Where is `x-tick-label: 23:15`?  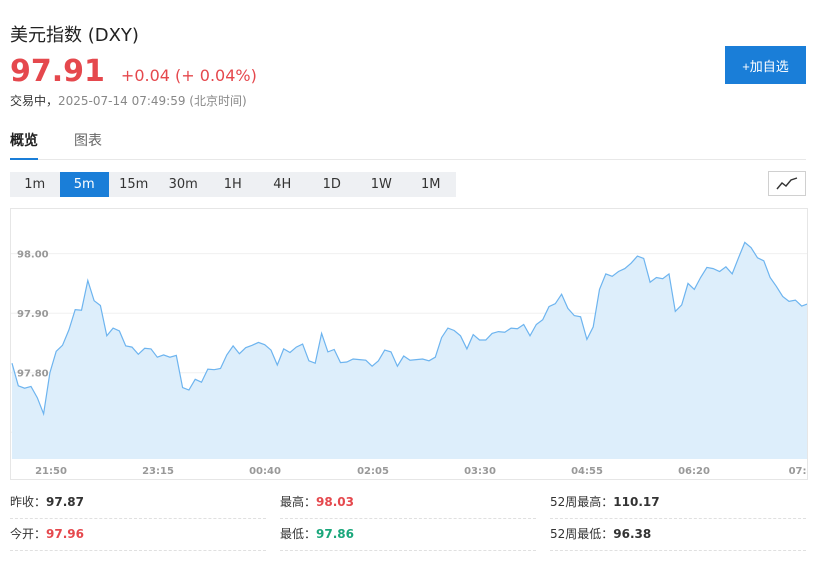
x-tick-label: 23:15 is located at coordinates (158, 471).